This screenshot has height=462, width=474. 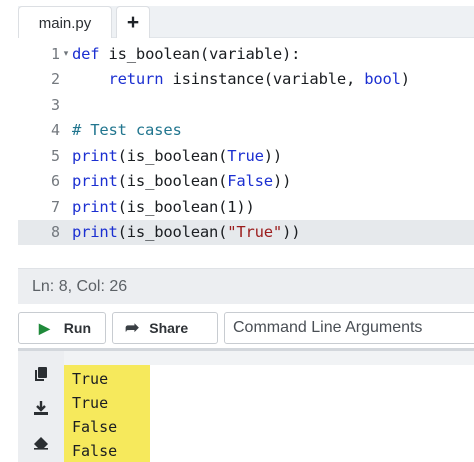 What do you see at coordinates (66, 53) in the screenshot?
I see `fold-toggle-icon: ▾` at bounding box center [66, 53].